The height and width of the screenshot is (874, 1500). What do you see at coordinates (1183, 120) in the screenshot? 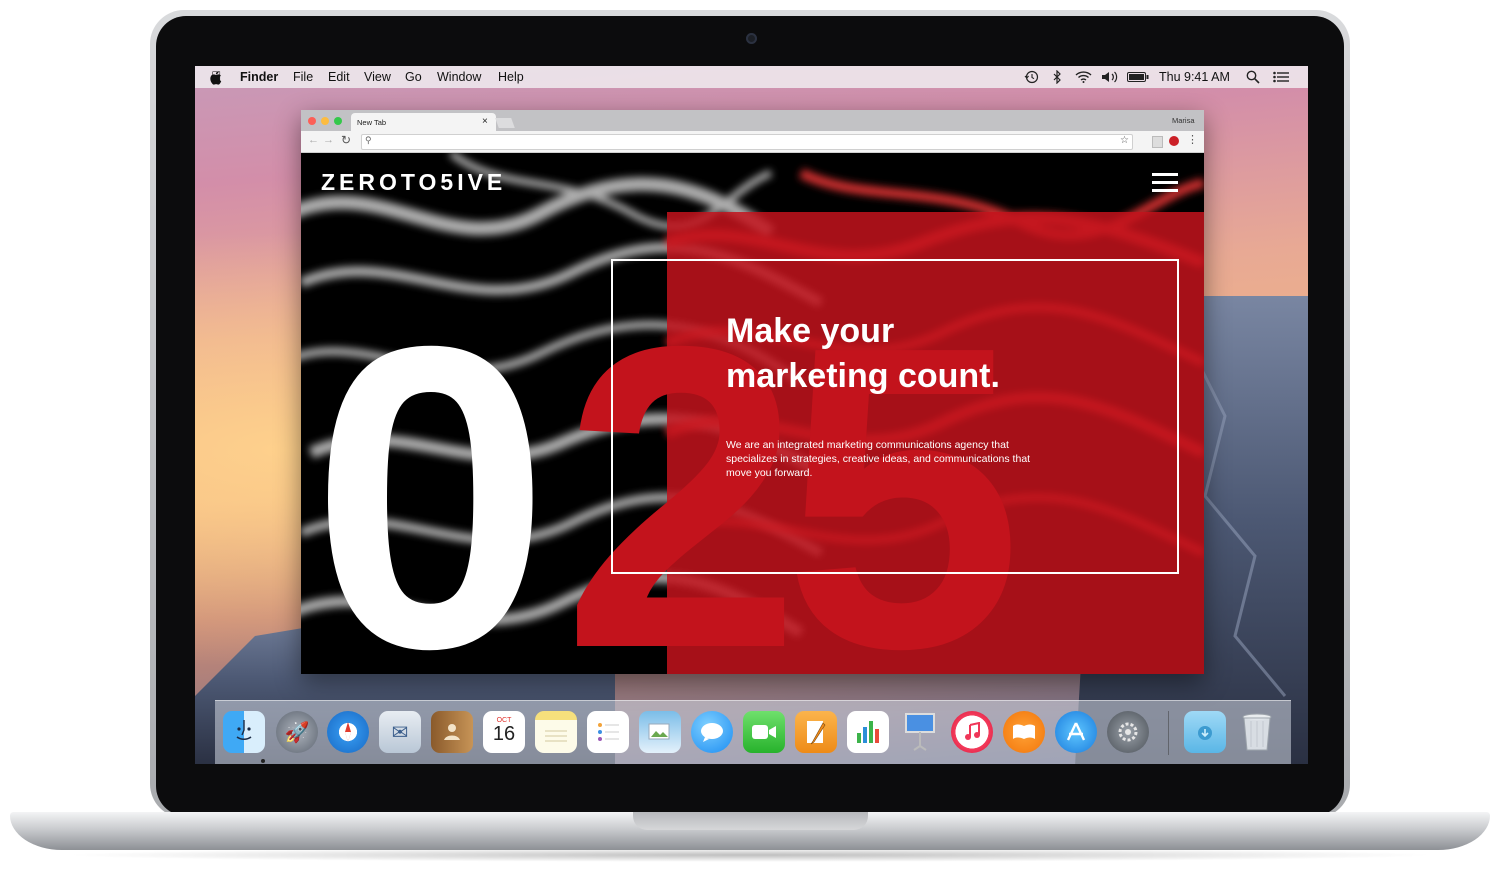
I see `profile-name: Marisa` at bounding box center [1183, 120].